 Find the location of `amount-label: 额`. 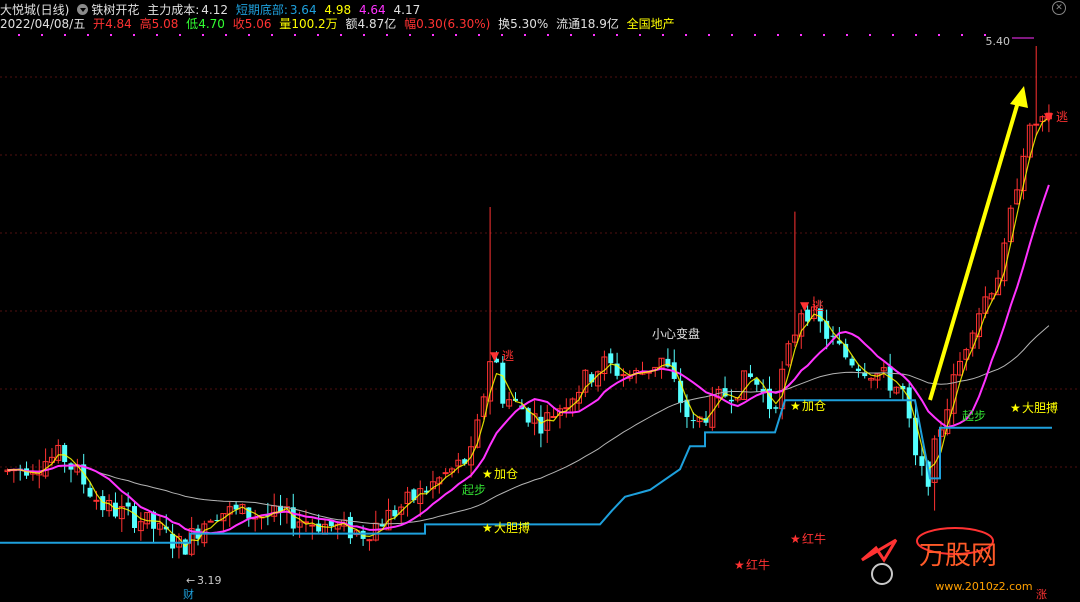

amount-label: 额 is located at coordinates (351, 24).